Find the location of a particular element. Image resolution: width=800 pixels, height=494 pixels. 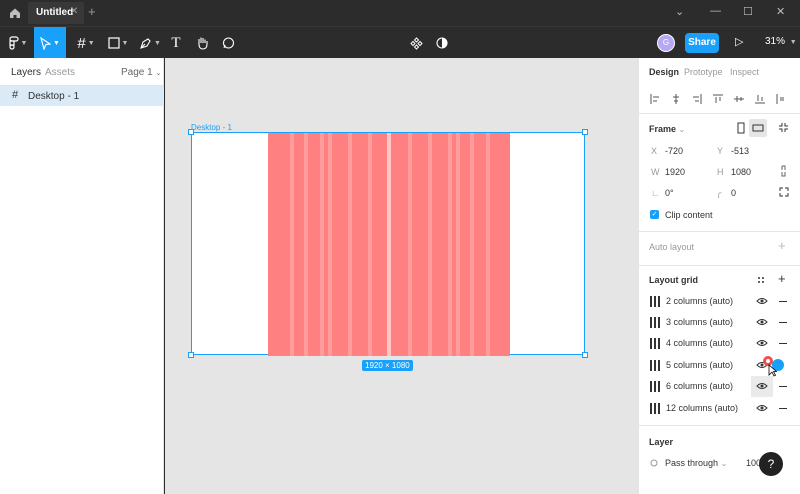

user-avatar: G is located at coordinates (666, 43).